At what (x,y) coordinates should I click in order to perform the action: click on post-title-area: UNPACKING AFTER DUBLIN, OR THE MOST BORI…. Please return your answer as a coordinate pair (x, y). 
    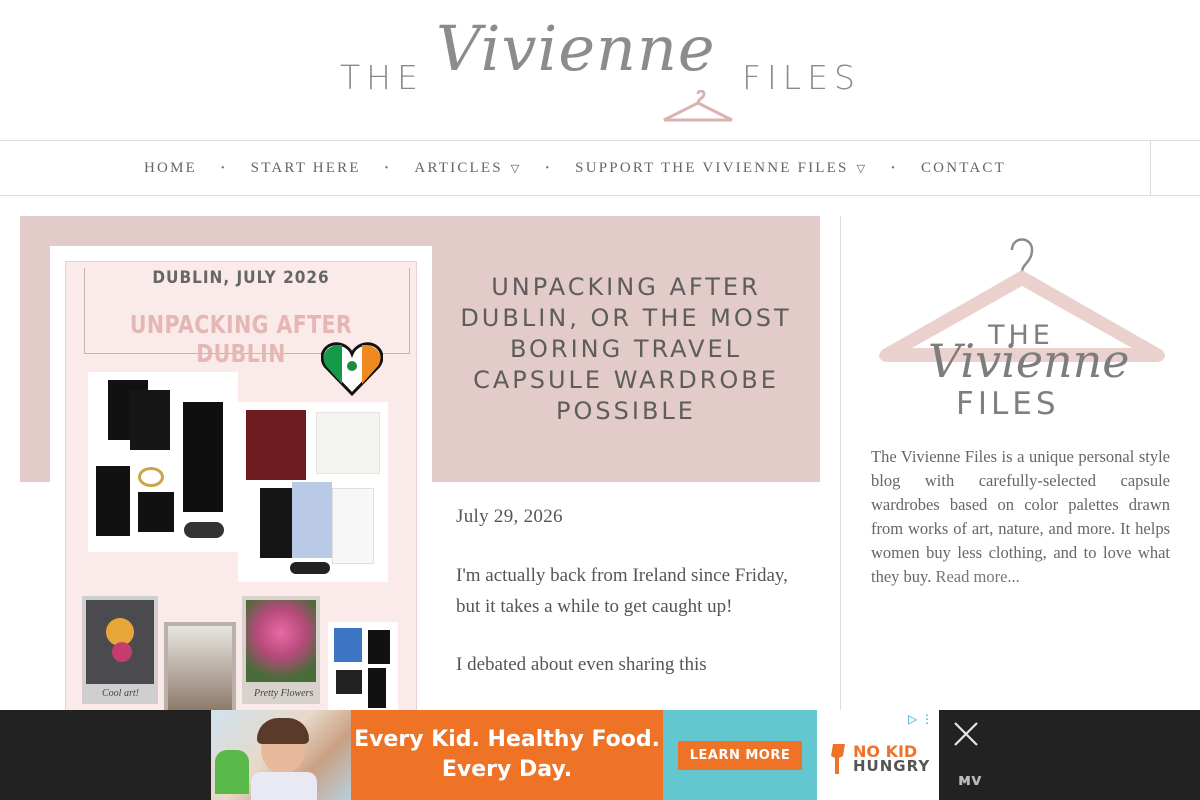
    Looking at the image, I should click on (626, 349).